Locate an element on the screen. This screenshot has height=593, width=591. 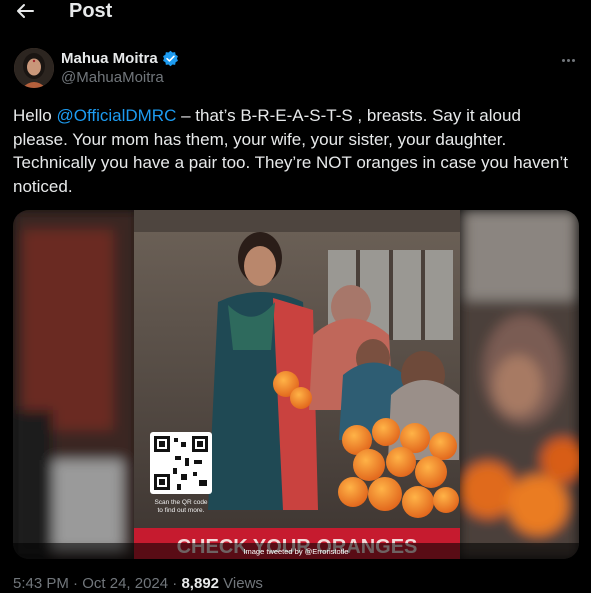
image-credit: Image tweeted by @Erroristotle is located at coordinates (295, 551).